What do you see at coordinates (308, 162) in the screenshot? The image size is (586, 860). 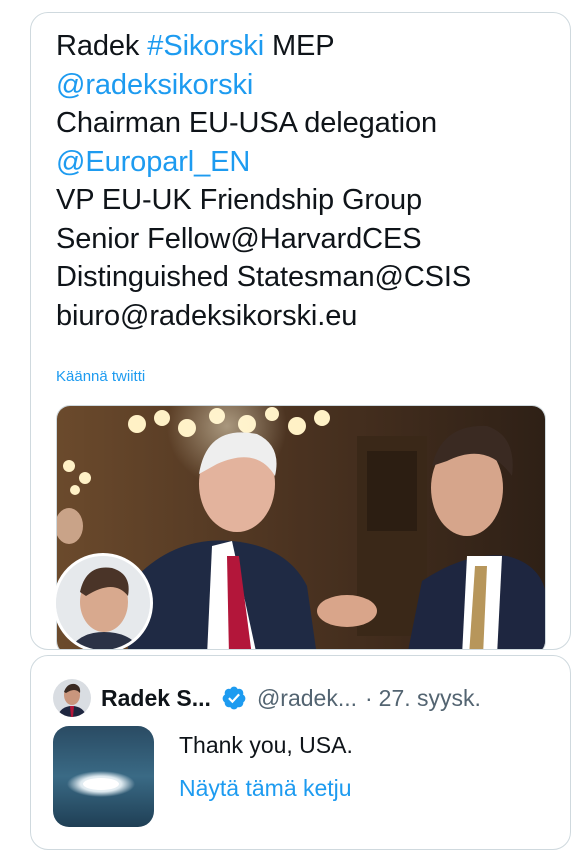 I see `europarl-link: @Europarl_EN` at bounding box center [308, 162].